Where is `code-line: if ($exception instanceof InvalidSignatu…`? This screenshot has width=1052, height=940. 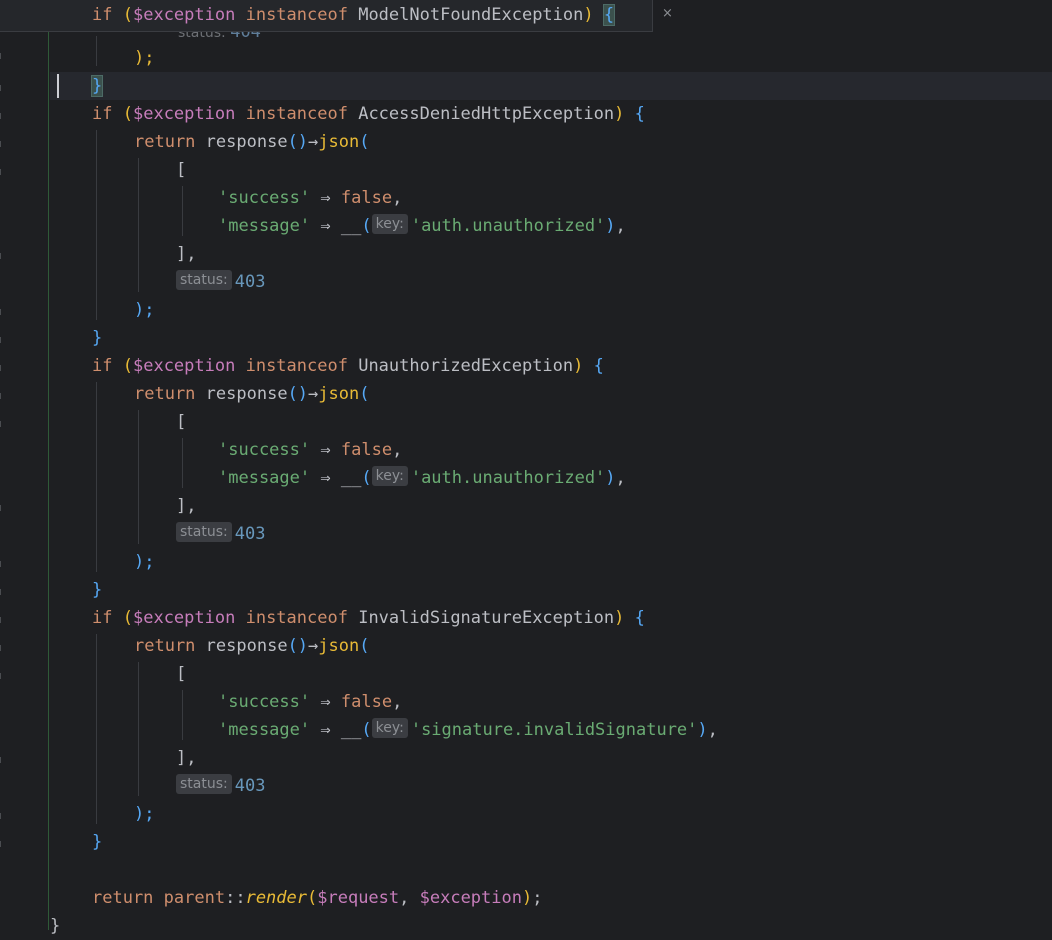
code-line: if ($exception instanceof InvalidSignatu… is located at coordinates (551, 618).